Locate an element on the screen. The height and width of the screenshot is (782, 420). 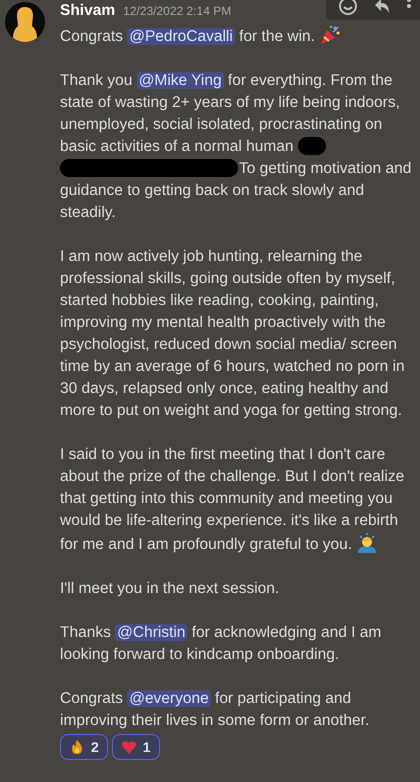
author-name: Shivam is located at coordinates (88, 11).